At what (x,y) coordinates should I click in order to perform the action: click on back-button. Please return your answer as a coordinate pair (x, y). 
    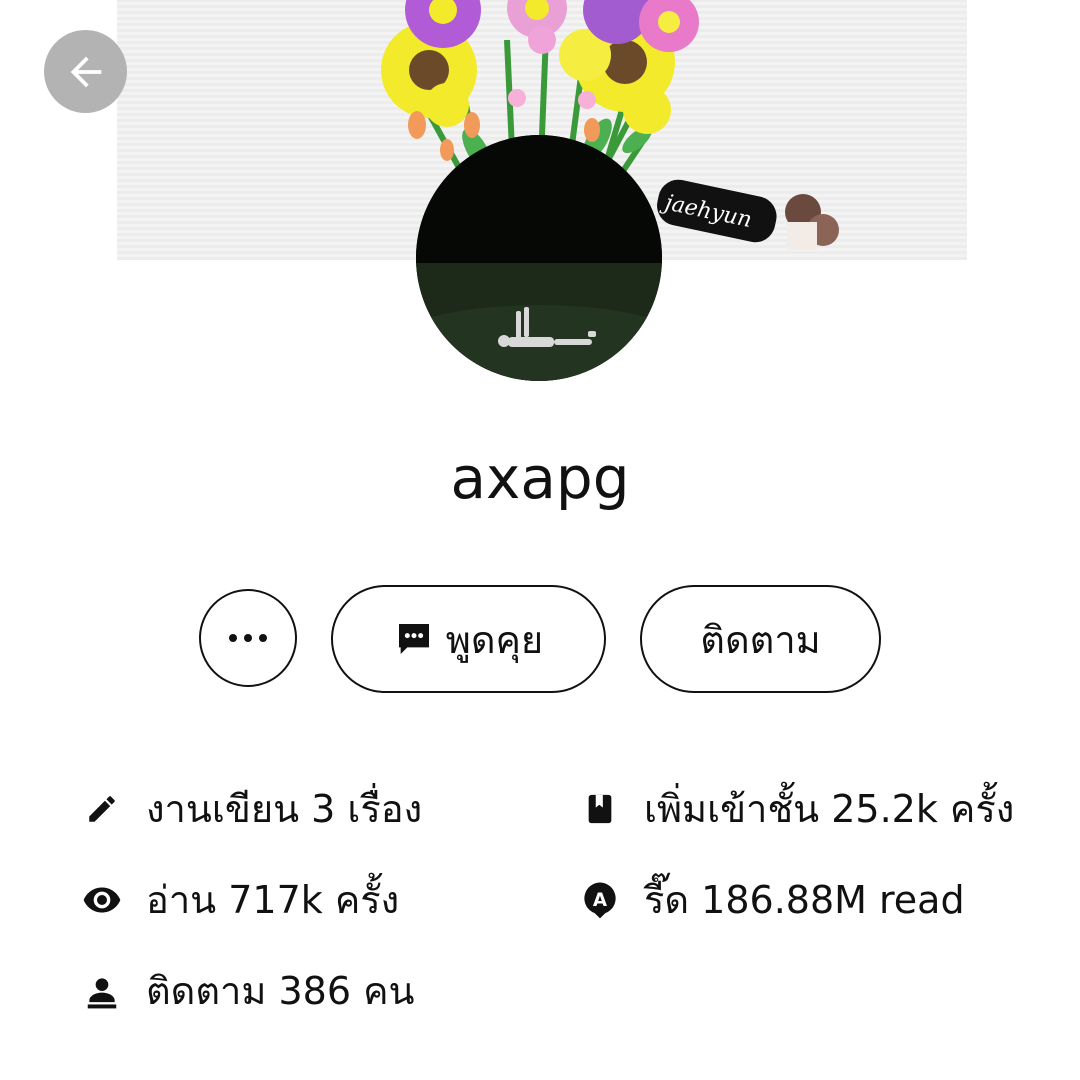
    Looking at the image, I should click on (85, 71).